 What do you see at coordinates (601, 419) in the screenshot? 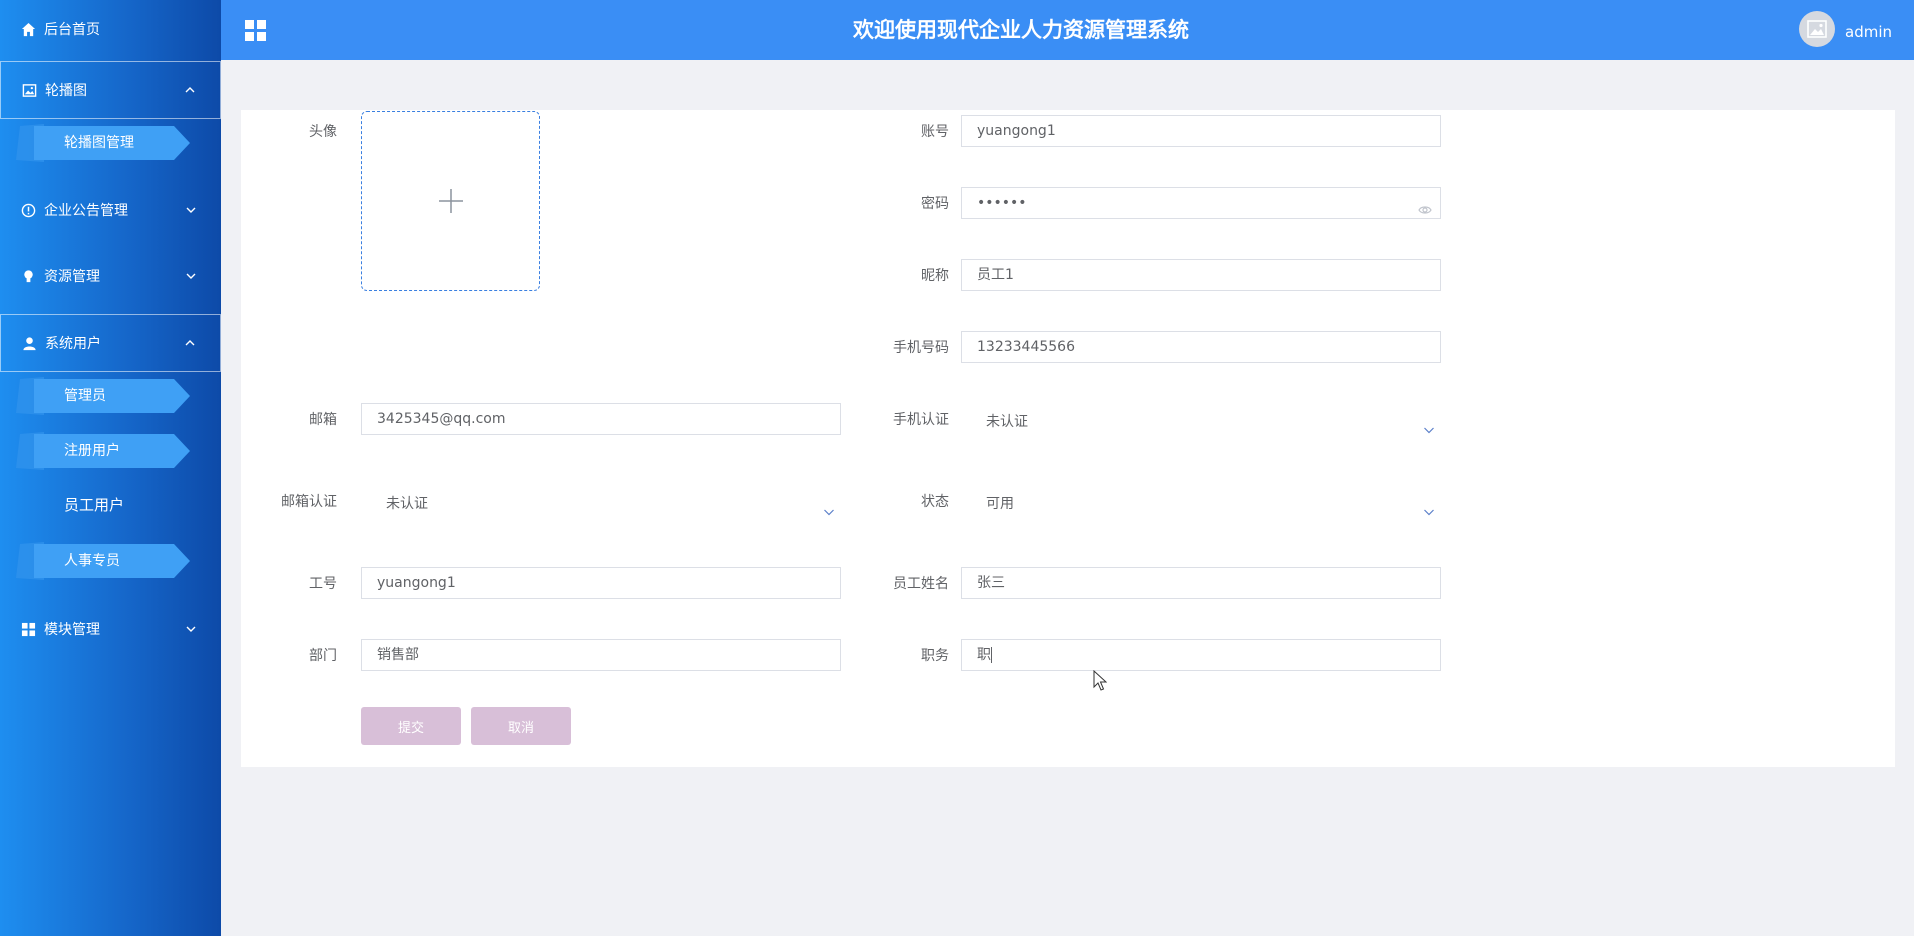
I see `email-input: 3425345@qq.com` at bounding box center [601, 419].